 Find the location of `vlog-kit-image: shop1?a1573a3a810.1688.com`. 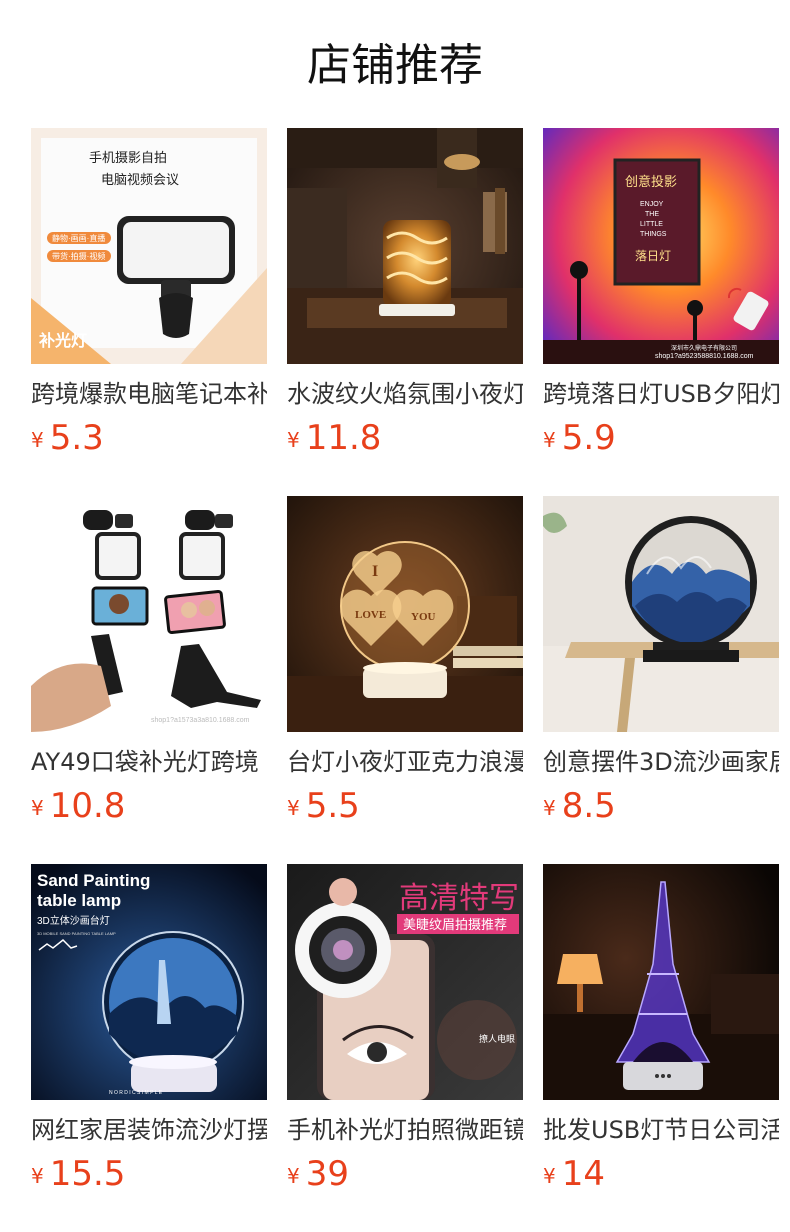

vlog-kit-image: shop1?a1573a3a810.1688.com is located at coordinates (149, 614).